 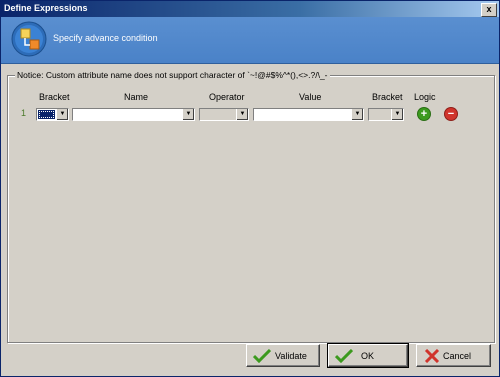 What do you see at coordinates (424, 114) in the screenshot?
I see `add-icon: +` at bounding box center [424, 114].